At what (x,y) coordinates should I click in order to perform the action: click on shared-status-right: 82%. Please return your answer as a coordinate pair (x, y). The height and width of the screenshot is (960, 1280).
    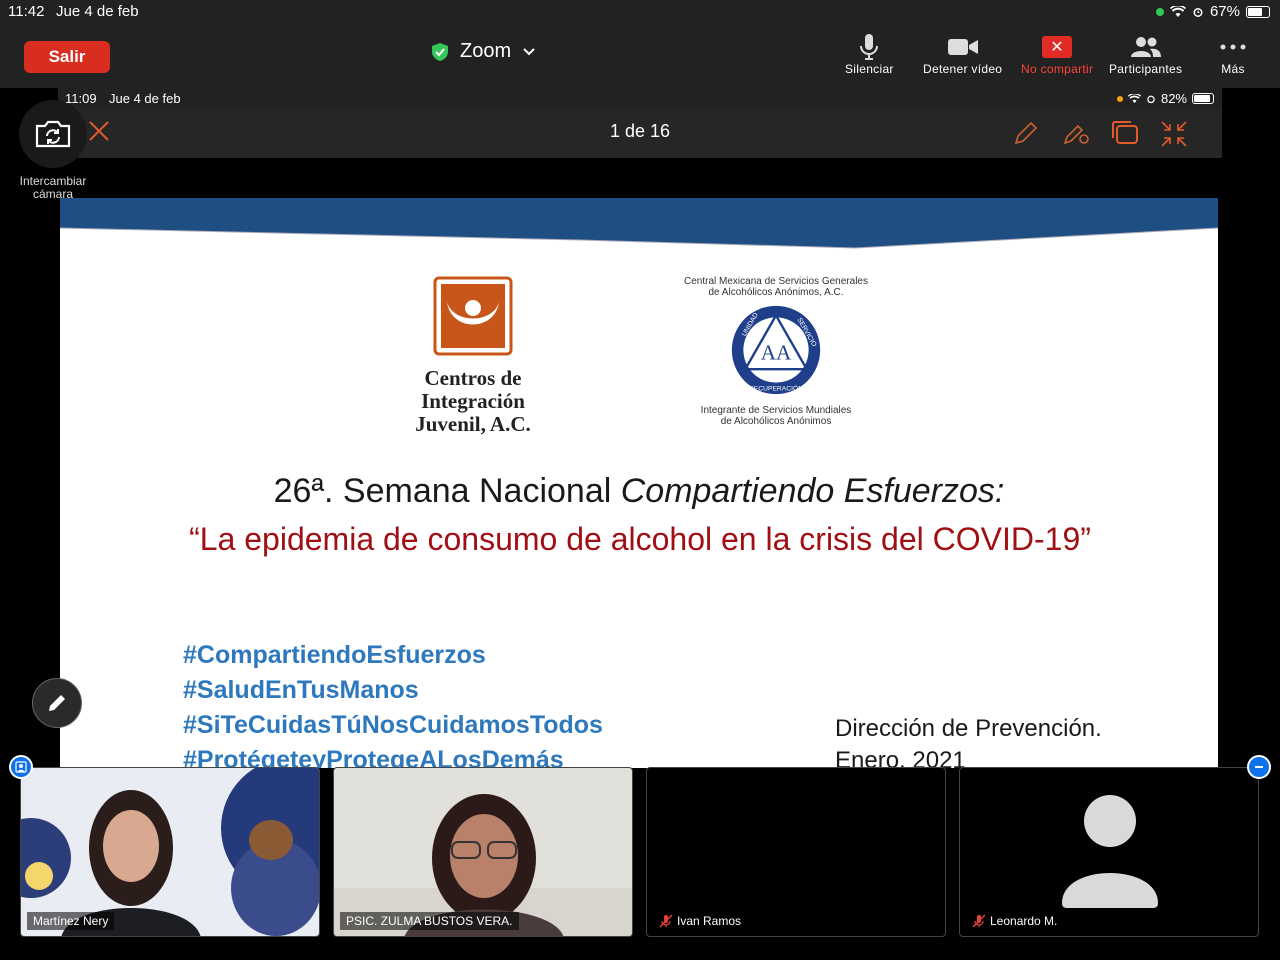
    Looking at the image, I should click on (1165, 98).